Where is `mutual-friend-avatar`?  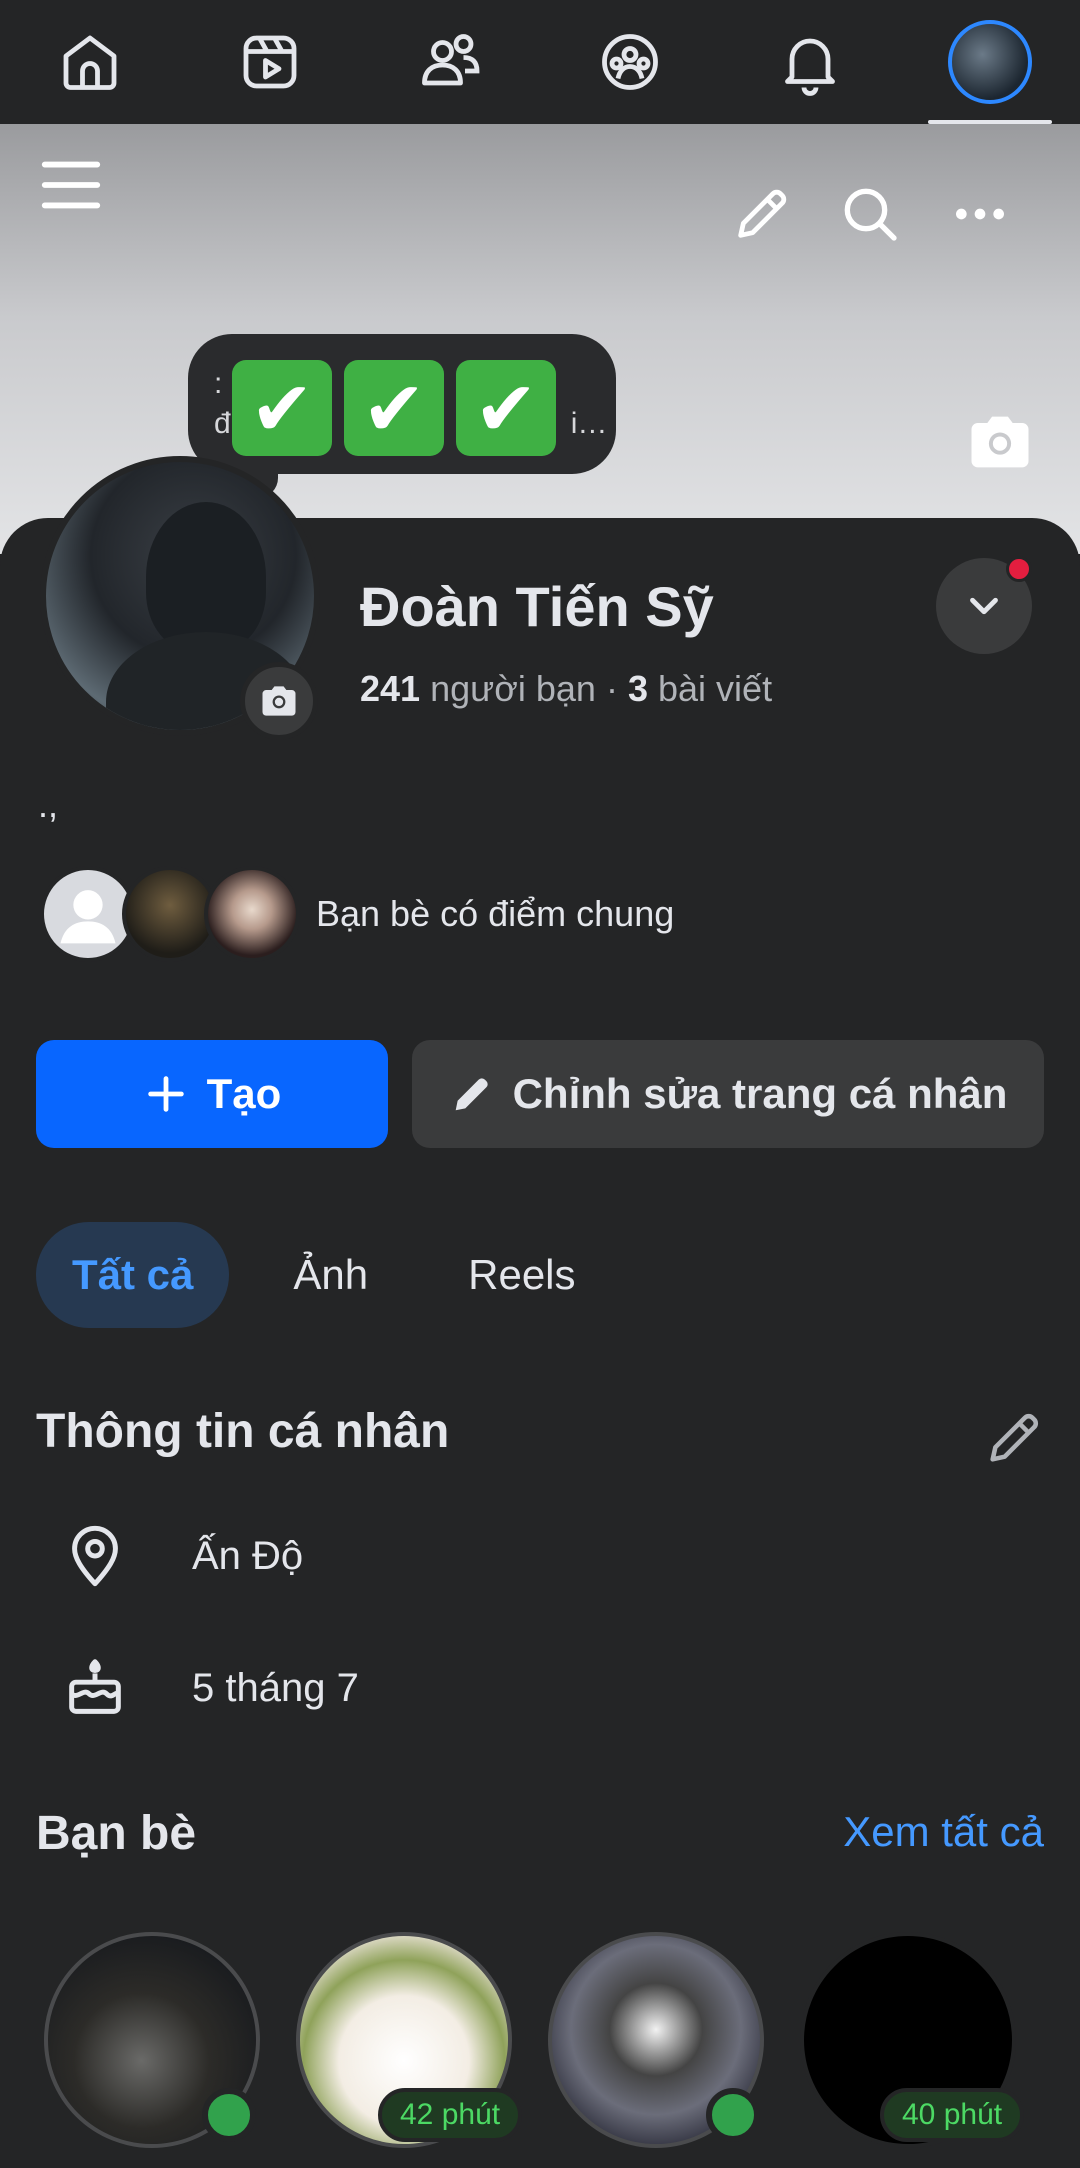 mutual-friend-avatar is located at coordinates (252, 914).